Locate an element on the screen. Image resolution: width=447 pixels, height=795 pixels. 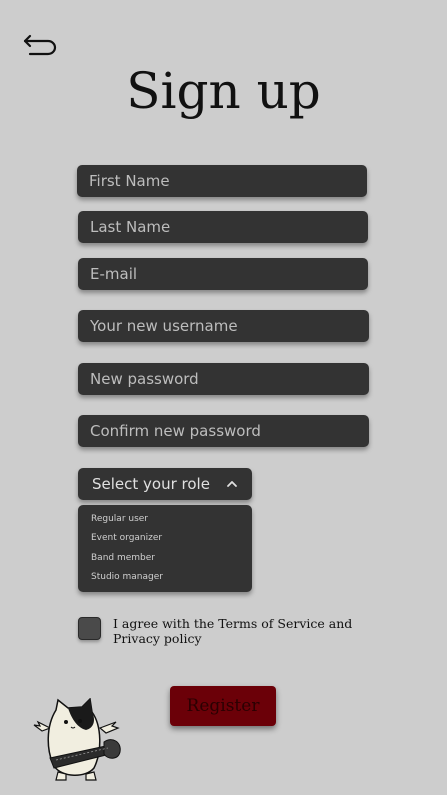
username-input is located at coordinates (223, 326).